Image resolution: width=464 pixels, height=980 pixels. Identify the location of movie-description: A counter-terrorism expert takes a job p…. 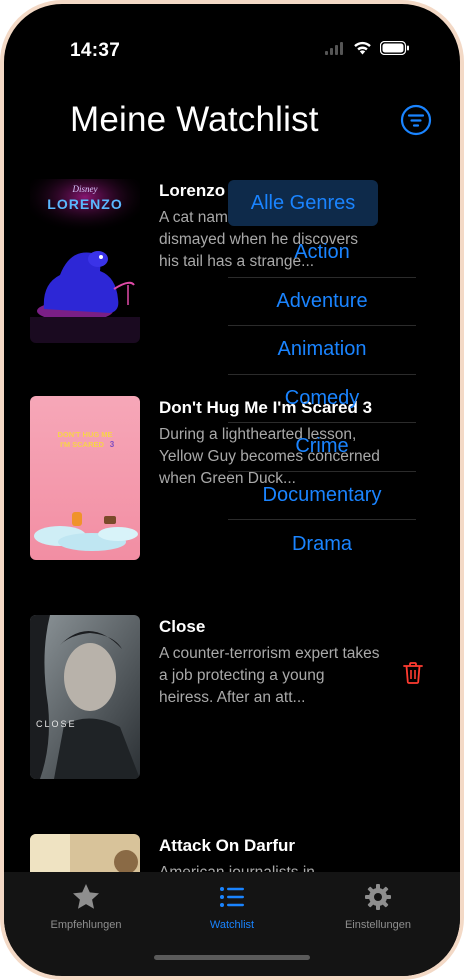
(269, 675).